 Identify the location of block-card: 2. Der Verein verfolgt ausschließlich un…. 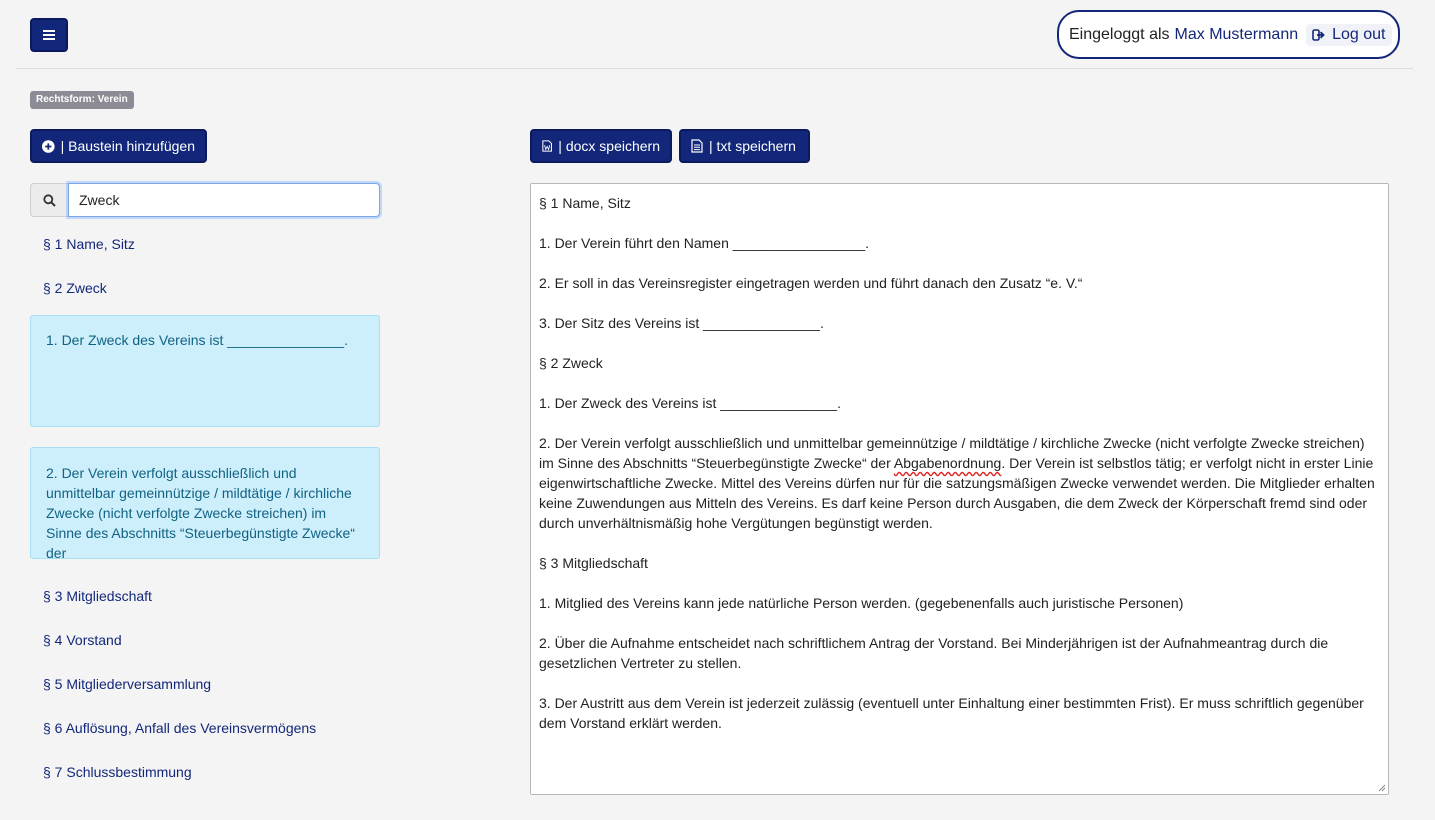
(205, 503).